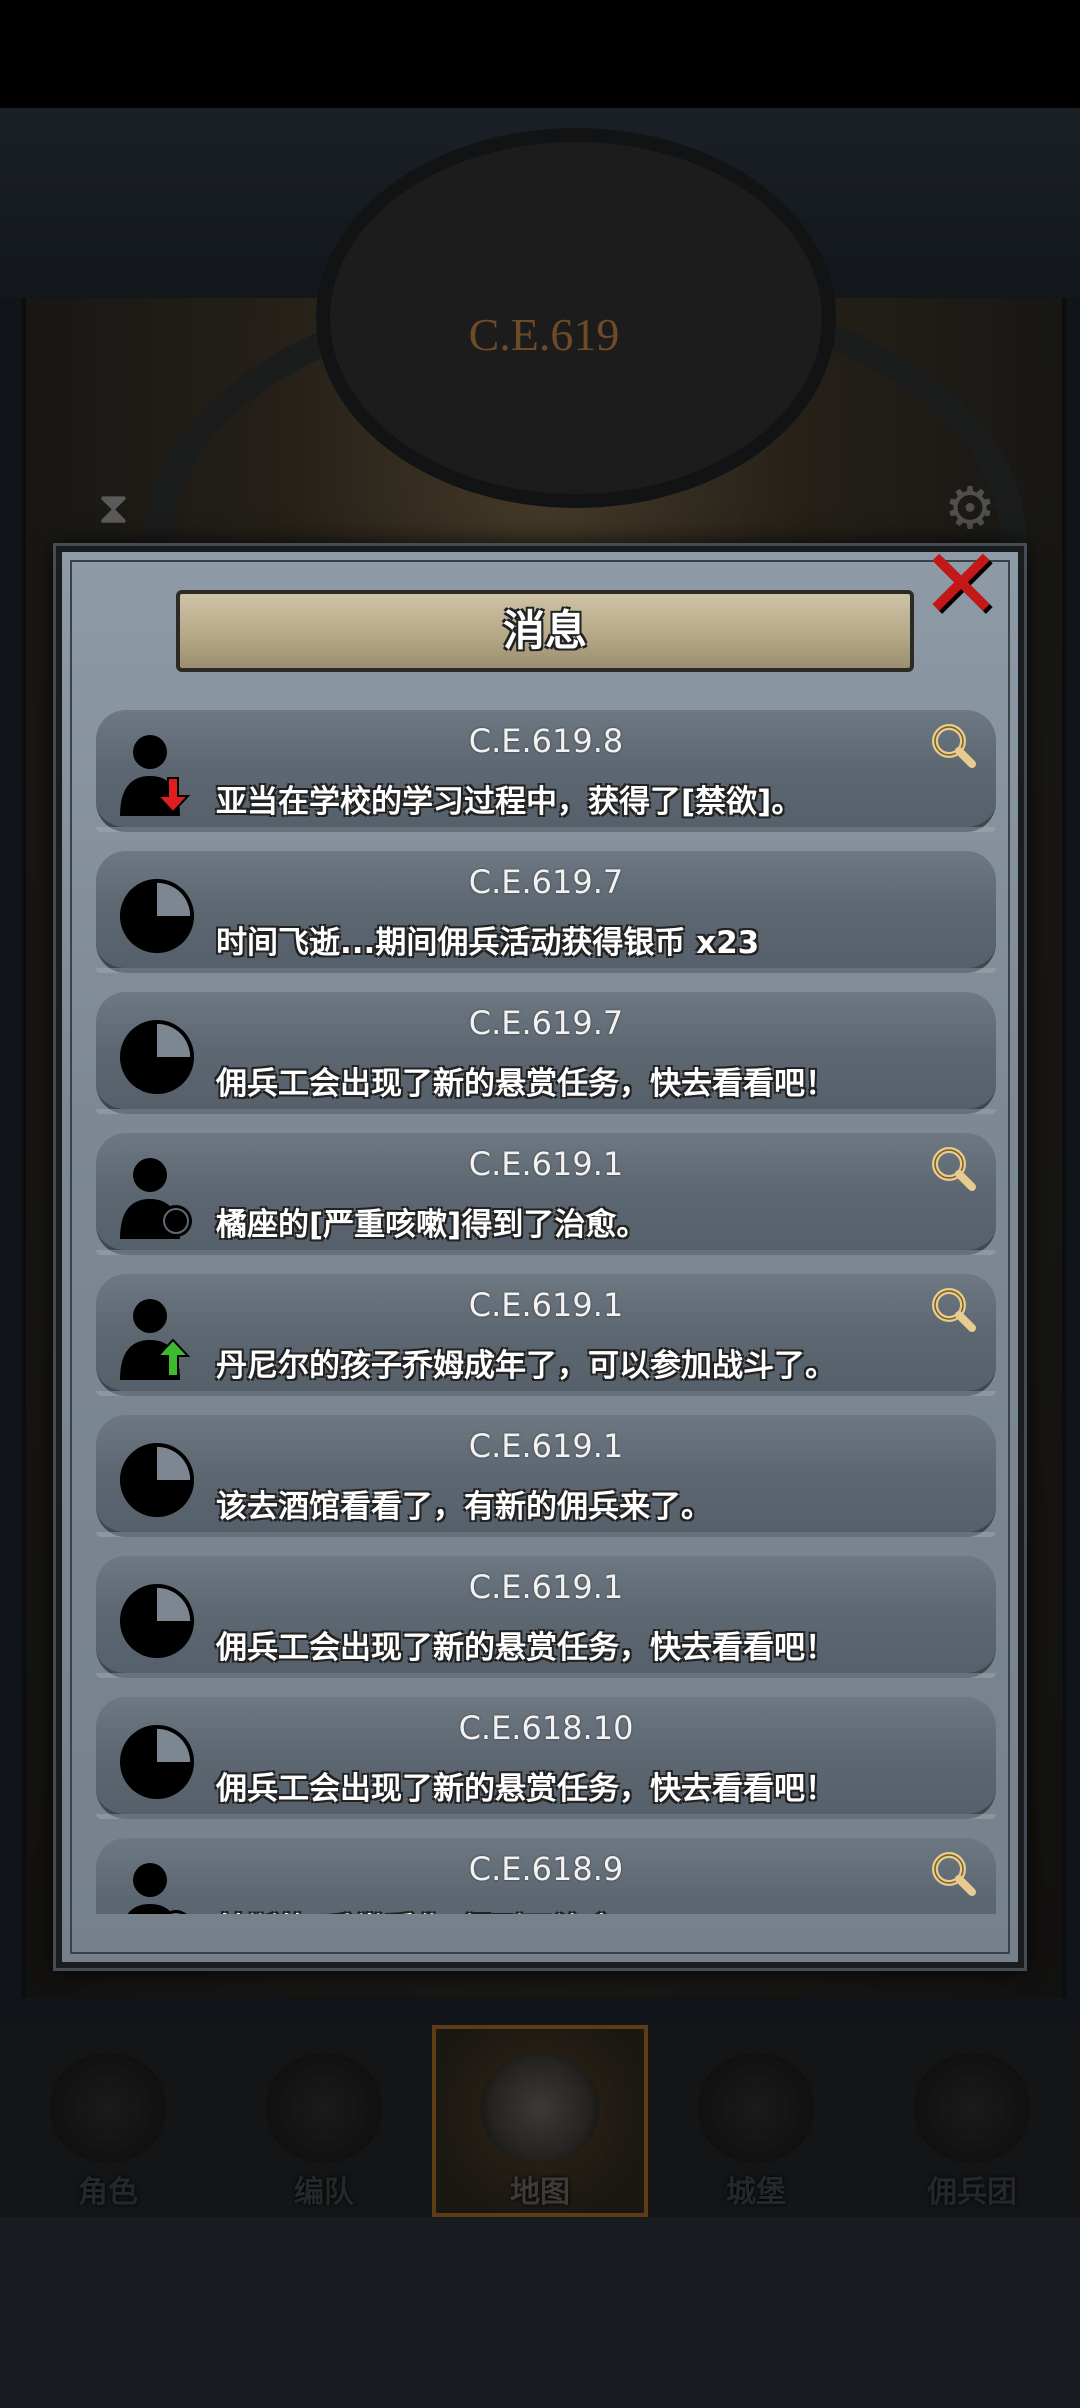  I want to click on modal-title: 消息, so click(544, 630).